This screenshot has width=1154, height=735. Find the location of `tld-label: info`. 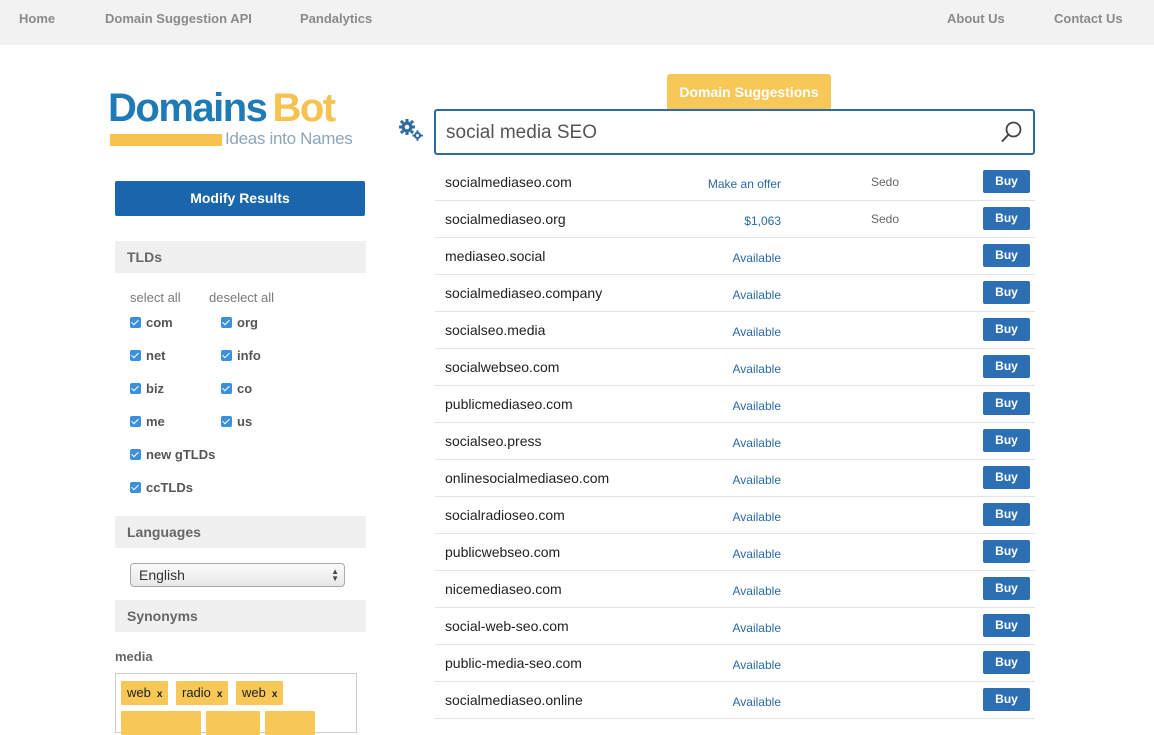

tld-label: info is located at coordinates (249, 355).